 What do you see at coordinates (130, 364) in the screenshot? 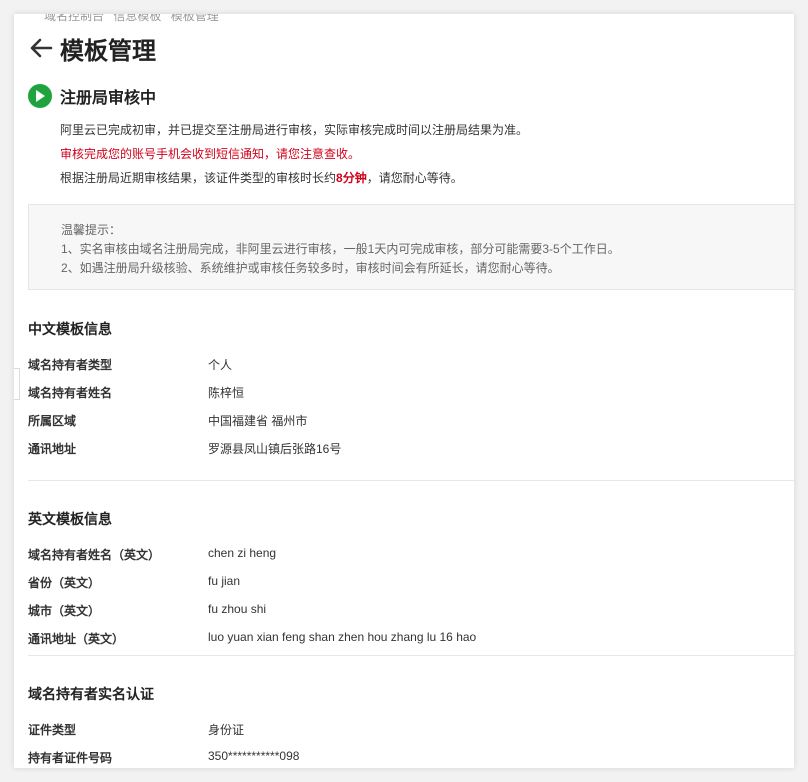
I see `info-row: 域名持有者类型 个人` at bounding box center [130, 364].